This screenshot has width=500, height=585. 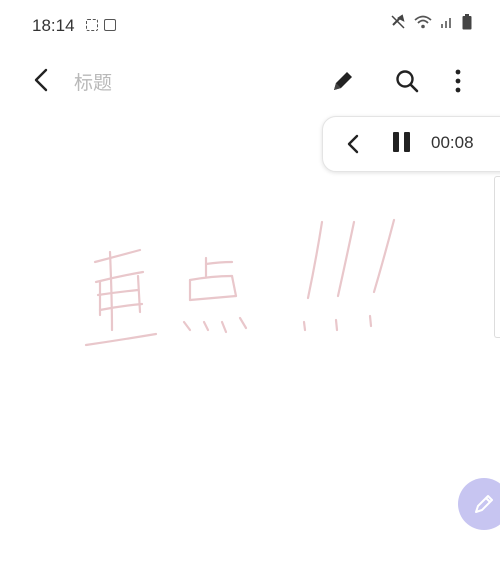 I want to click on back-button, so click(x=42, y=80).